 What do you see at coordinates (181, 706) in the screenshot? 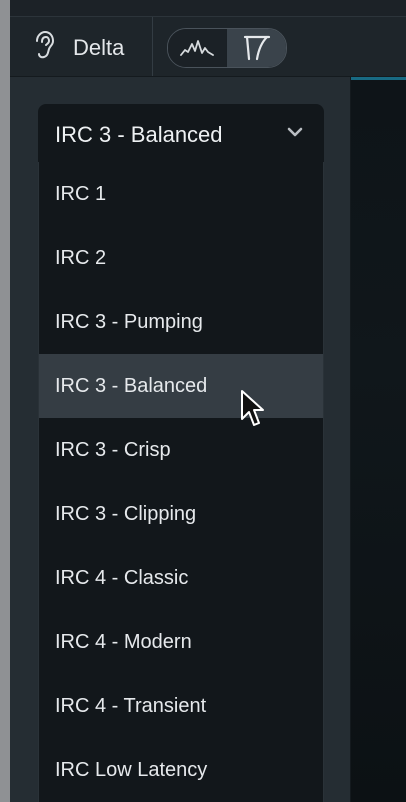
I see `dropdown-option: IRC 4 - Transient` at bounding box center [181, 706].